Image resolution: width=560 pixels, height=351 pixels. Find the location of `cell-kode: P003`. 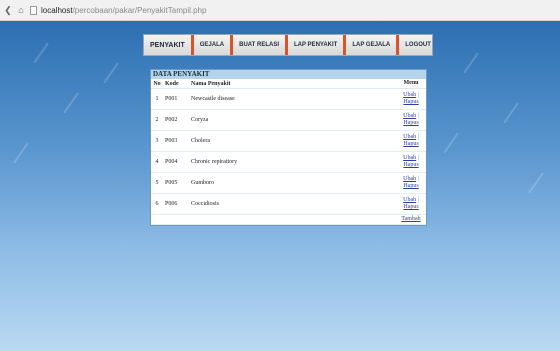

cell-kode: P003 is located at coordinates (176, 141).